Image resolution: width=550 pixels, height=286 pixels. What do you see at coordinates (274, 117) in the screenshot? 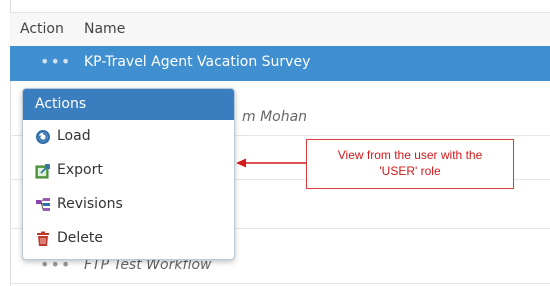
I see `row-name: m Mohan` at bounding box center [274, 117].